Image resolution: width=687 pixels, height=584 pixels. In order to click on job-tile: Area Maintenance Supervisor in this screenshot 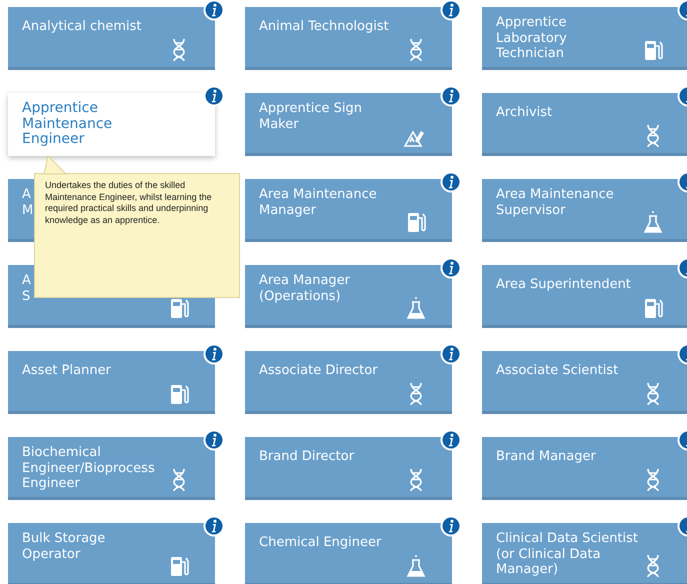, I will do `click(584, 210)`.